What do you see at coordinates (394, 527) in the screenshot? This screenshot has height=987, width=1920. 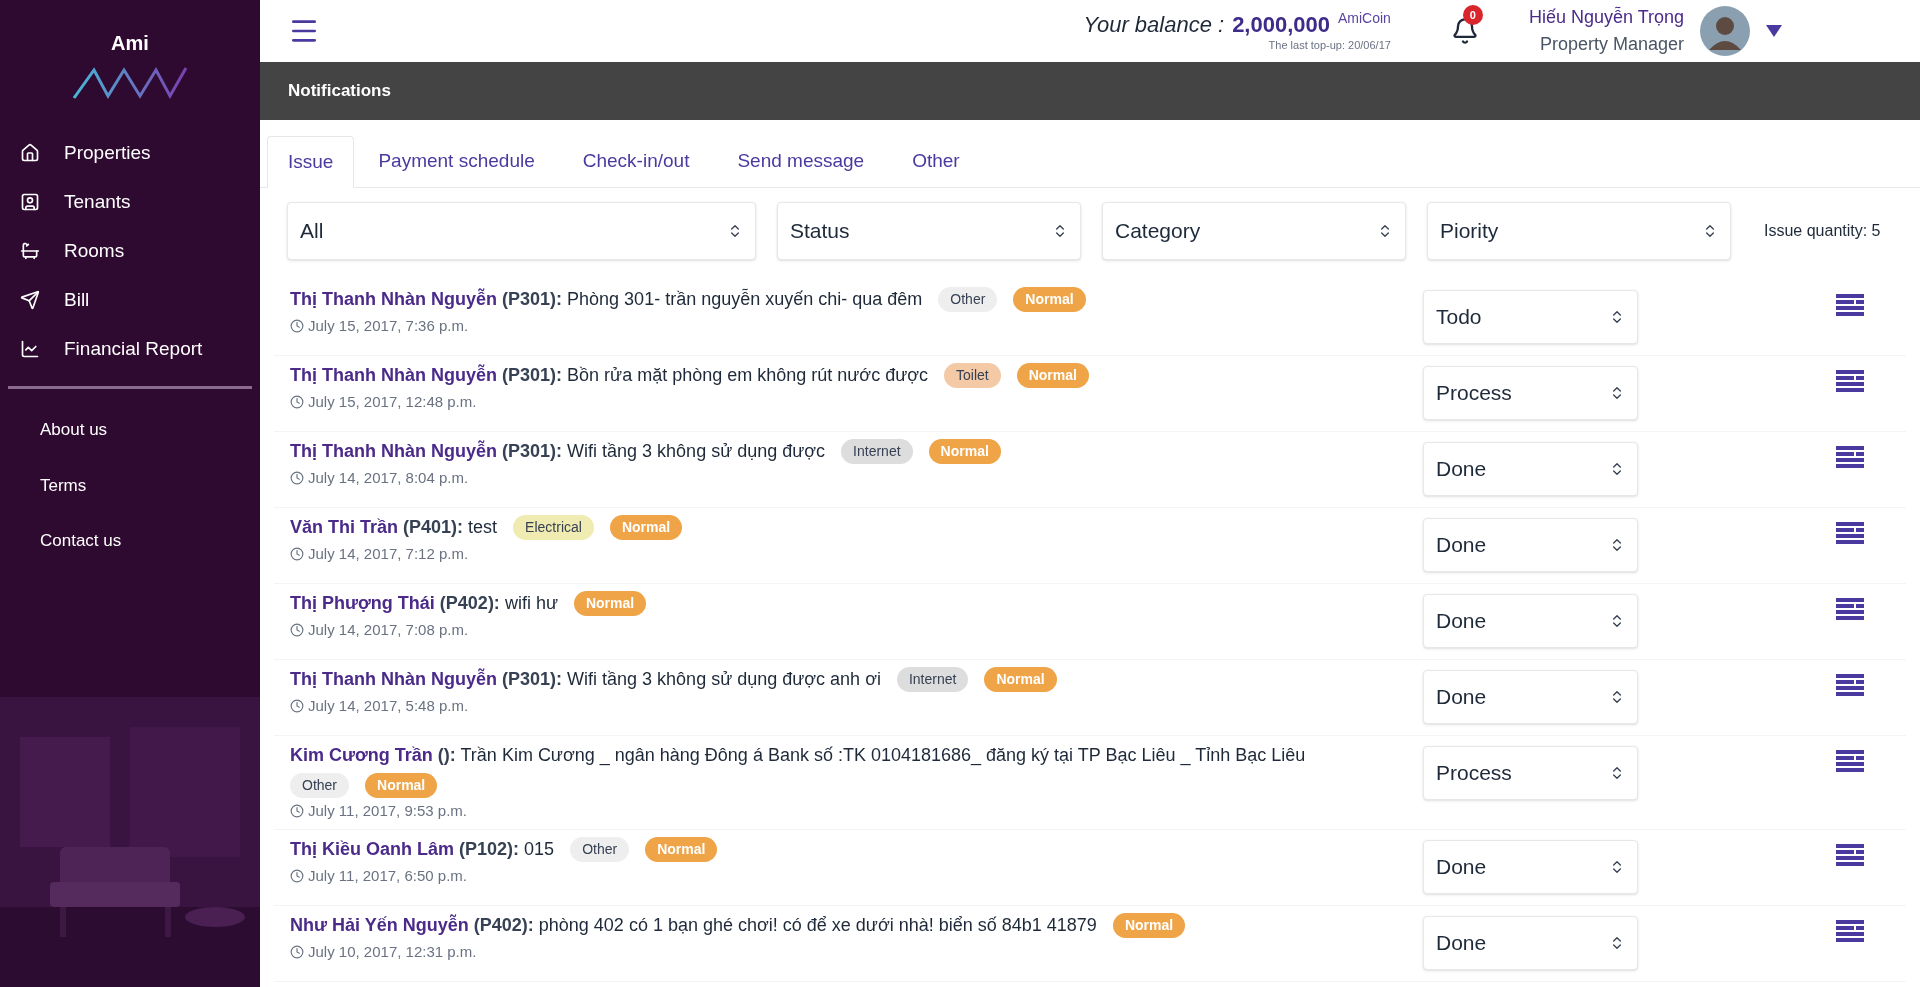 I see `issue-title: Văn Thi Trần (P401): test` at bounding box center [394, 527].